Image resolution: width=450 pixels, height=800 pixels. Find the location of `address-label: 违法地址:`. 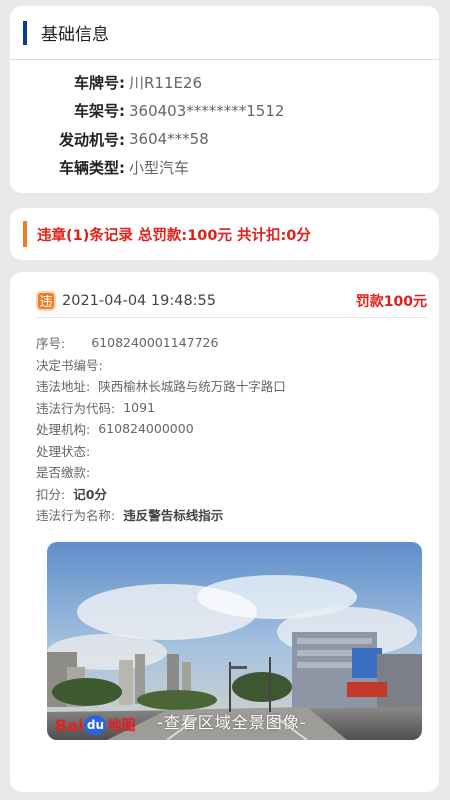

address-label: 违法地址: is located at coordinates (63, 387).